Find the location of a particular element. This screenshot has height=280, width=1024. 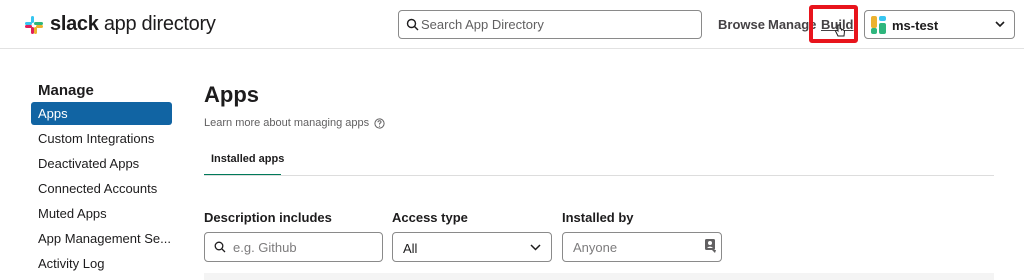

access-type-select: All is located at coordinates (472, 247).